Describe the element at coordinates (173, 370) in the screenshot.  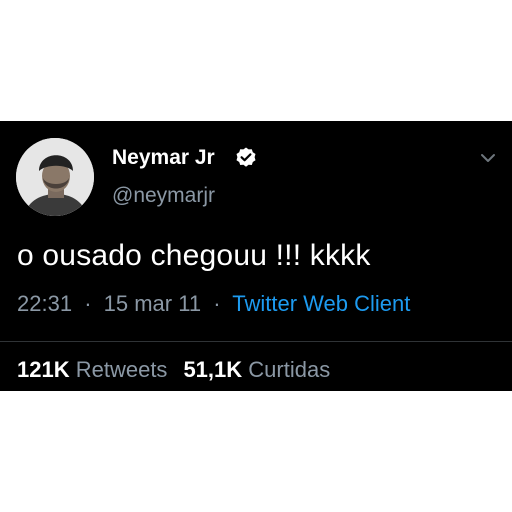
I see `tweet-stats: 121K Retweets 51,1K Curtidas` at that location.